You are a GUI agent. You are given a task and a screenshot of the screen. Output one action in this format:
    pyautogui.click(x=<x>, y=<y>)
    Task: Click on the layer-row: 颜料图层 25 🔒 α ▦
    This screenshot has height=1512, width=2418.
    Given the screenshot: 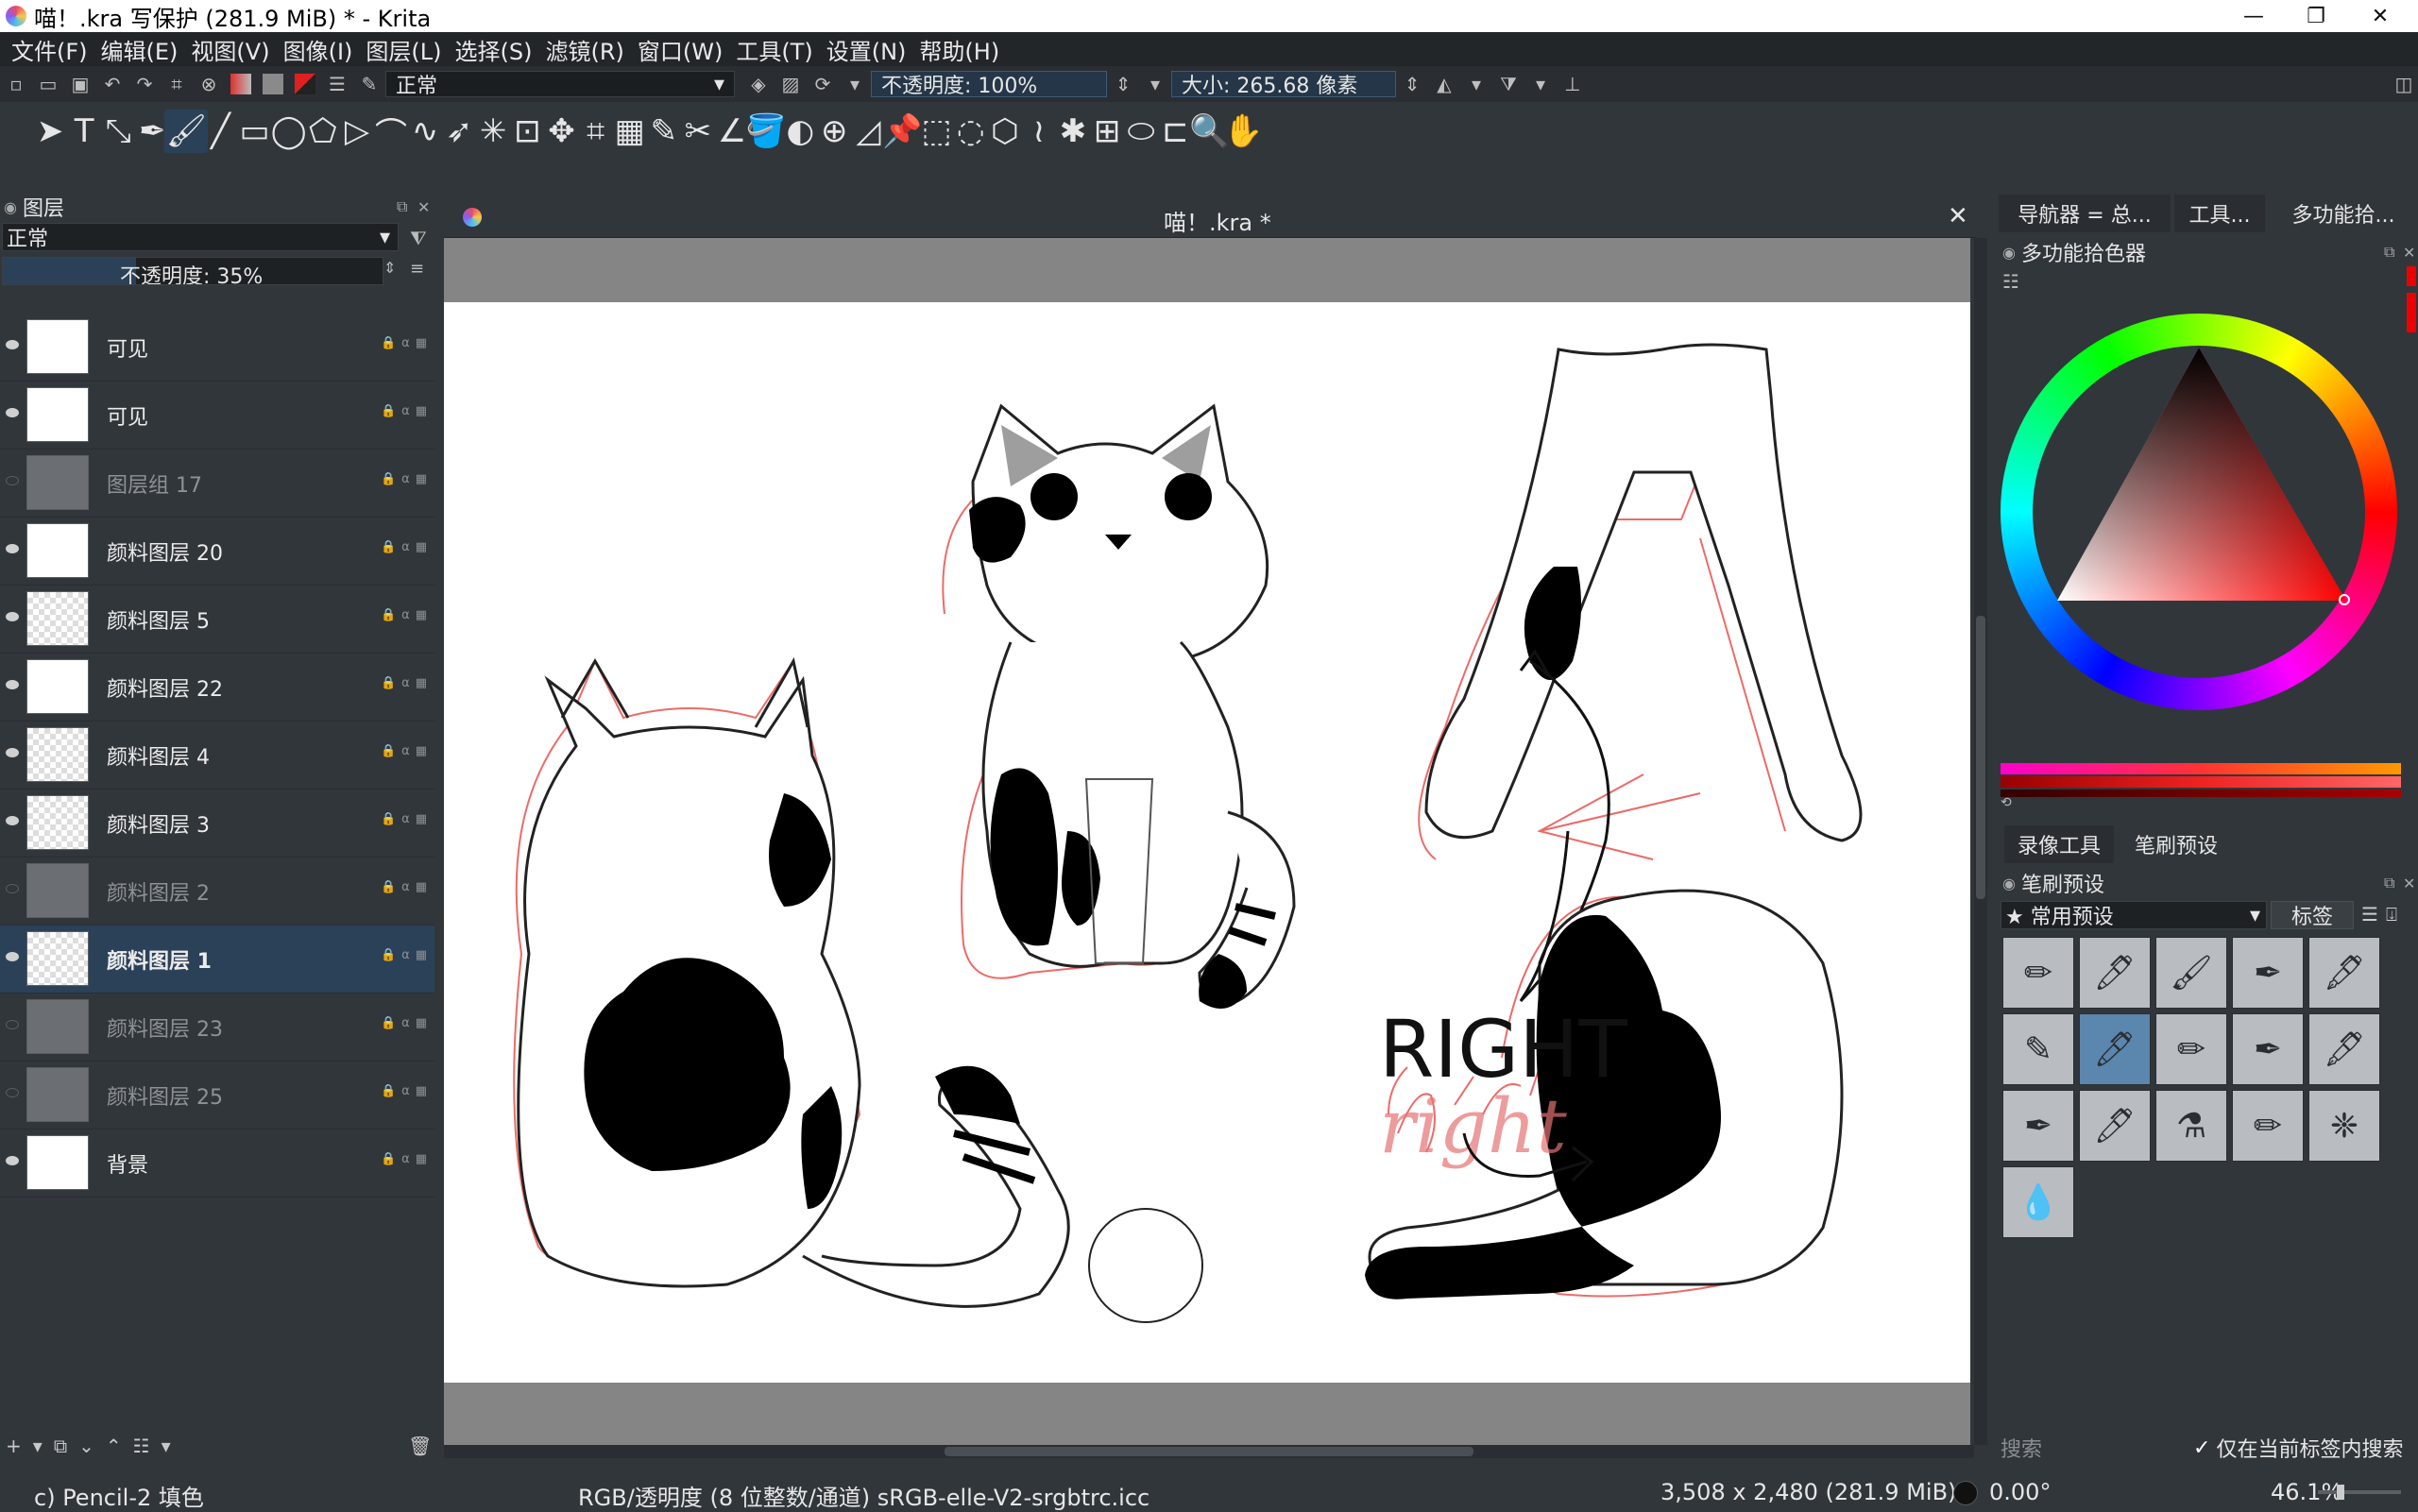 What is the action you would take?
    pyautogui.click(x=217, y=1096)
    